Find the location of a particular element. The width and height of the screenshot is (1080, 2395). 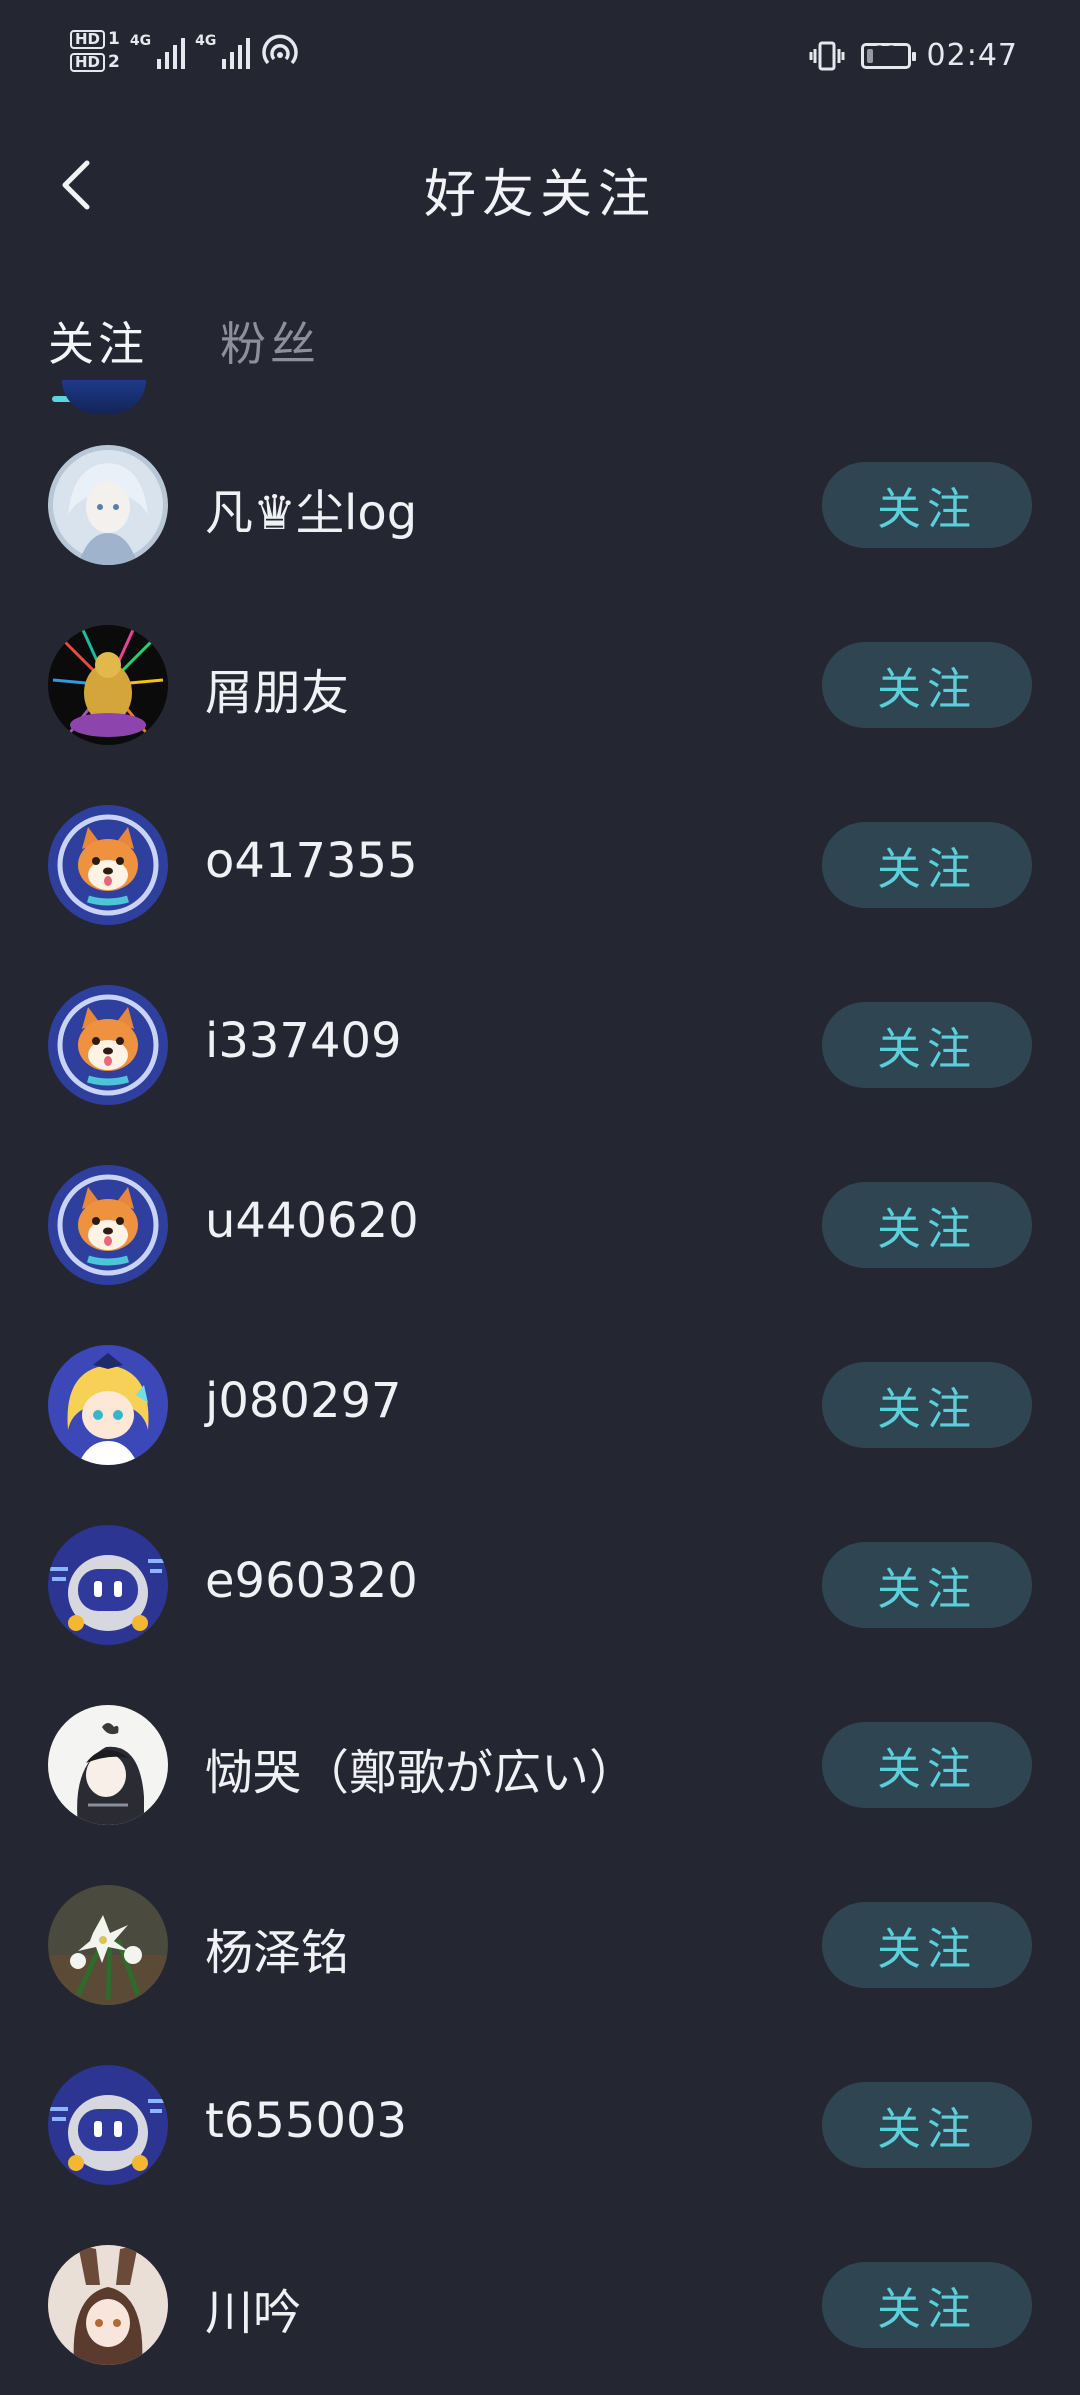

signal-2-icon: 4G is located at coordinates (223, 51).